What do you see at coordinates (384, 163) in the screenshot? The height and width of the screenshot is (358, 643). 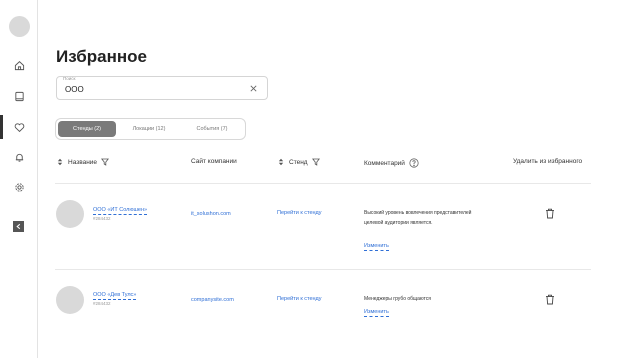 I see `column-header-comment-label: Комментарий` at bounding box center [384, 163].